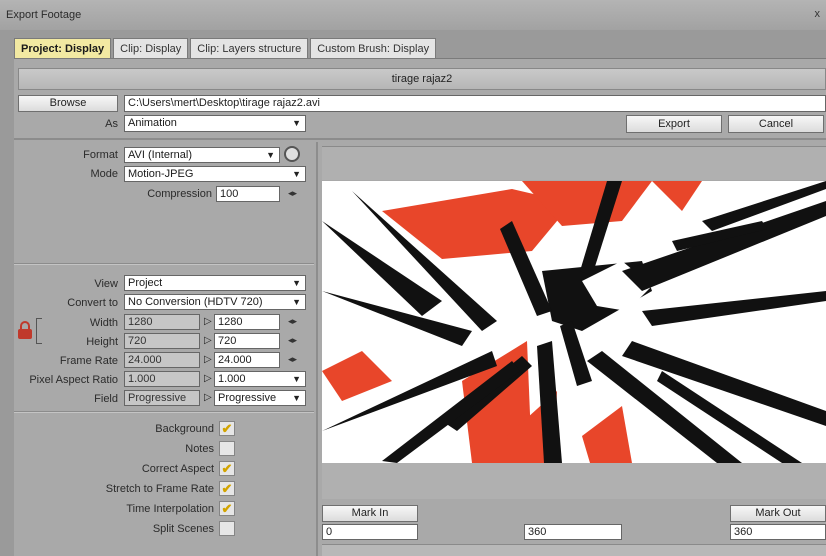 The image size is (826, 556). What do you see at coordinates (420, 139) in the screenshot?
I see `divider` at bounding box center [420, 139].